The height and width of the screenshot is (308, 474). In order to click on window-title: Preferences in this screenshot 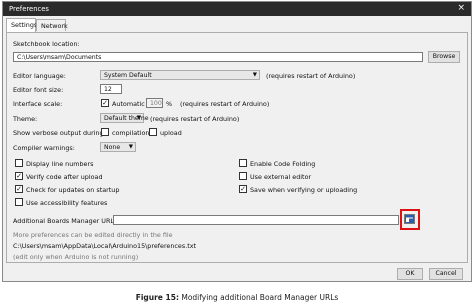, I will do `click(29, 9)`.